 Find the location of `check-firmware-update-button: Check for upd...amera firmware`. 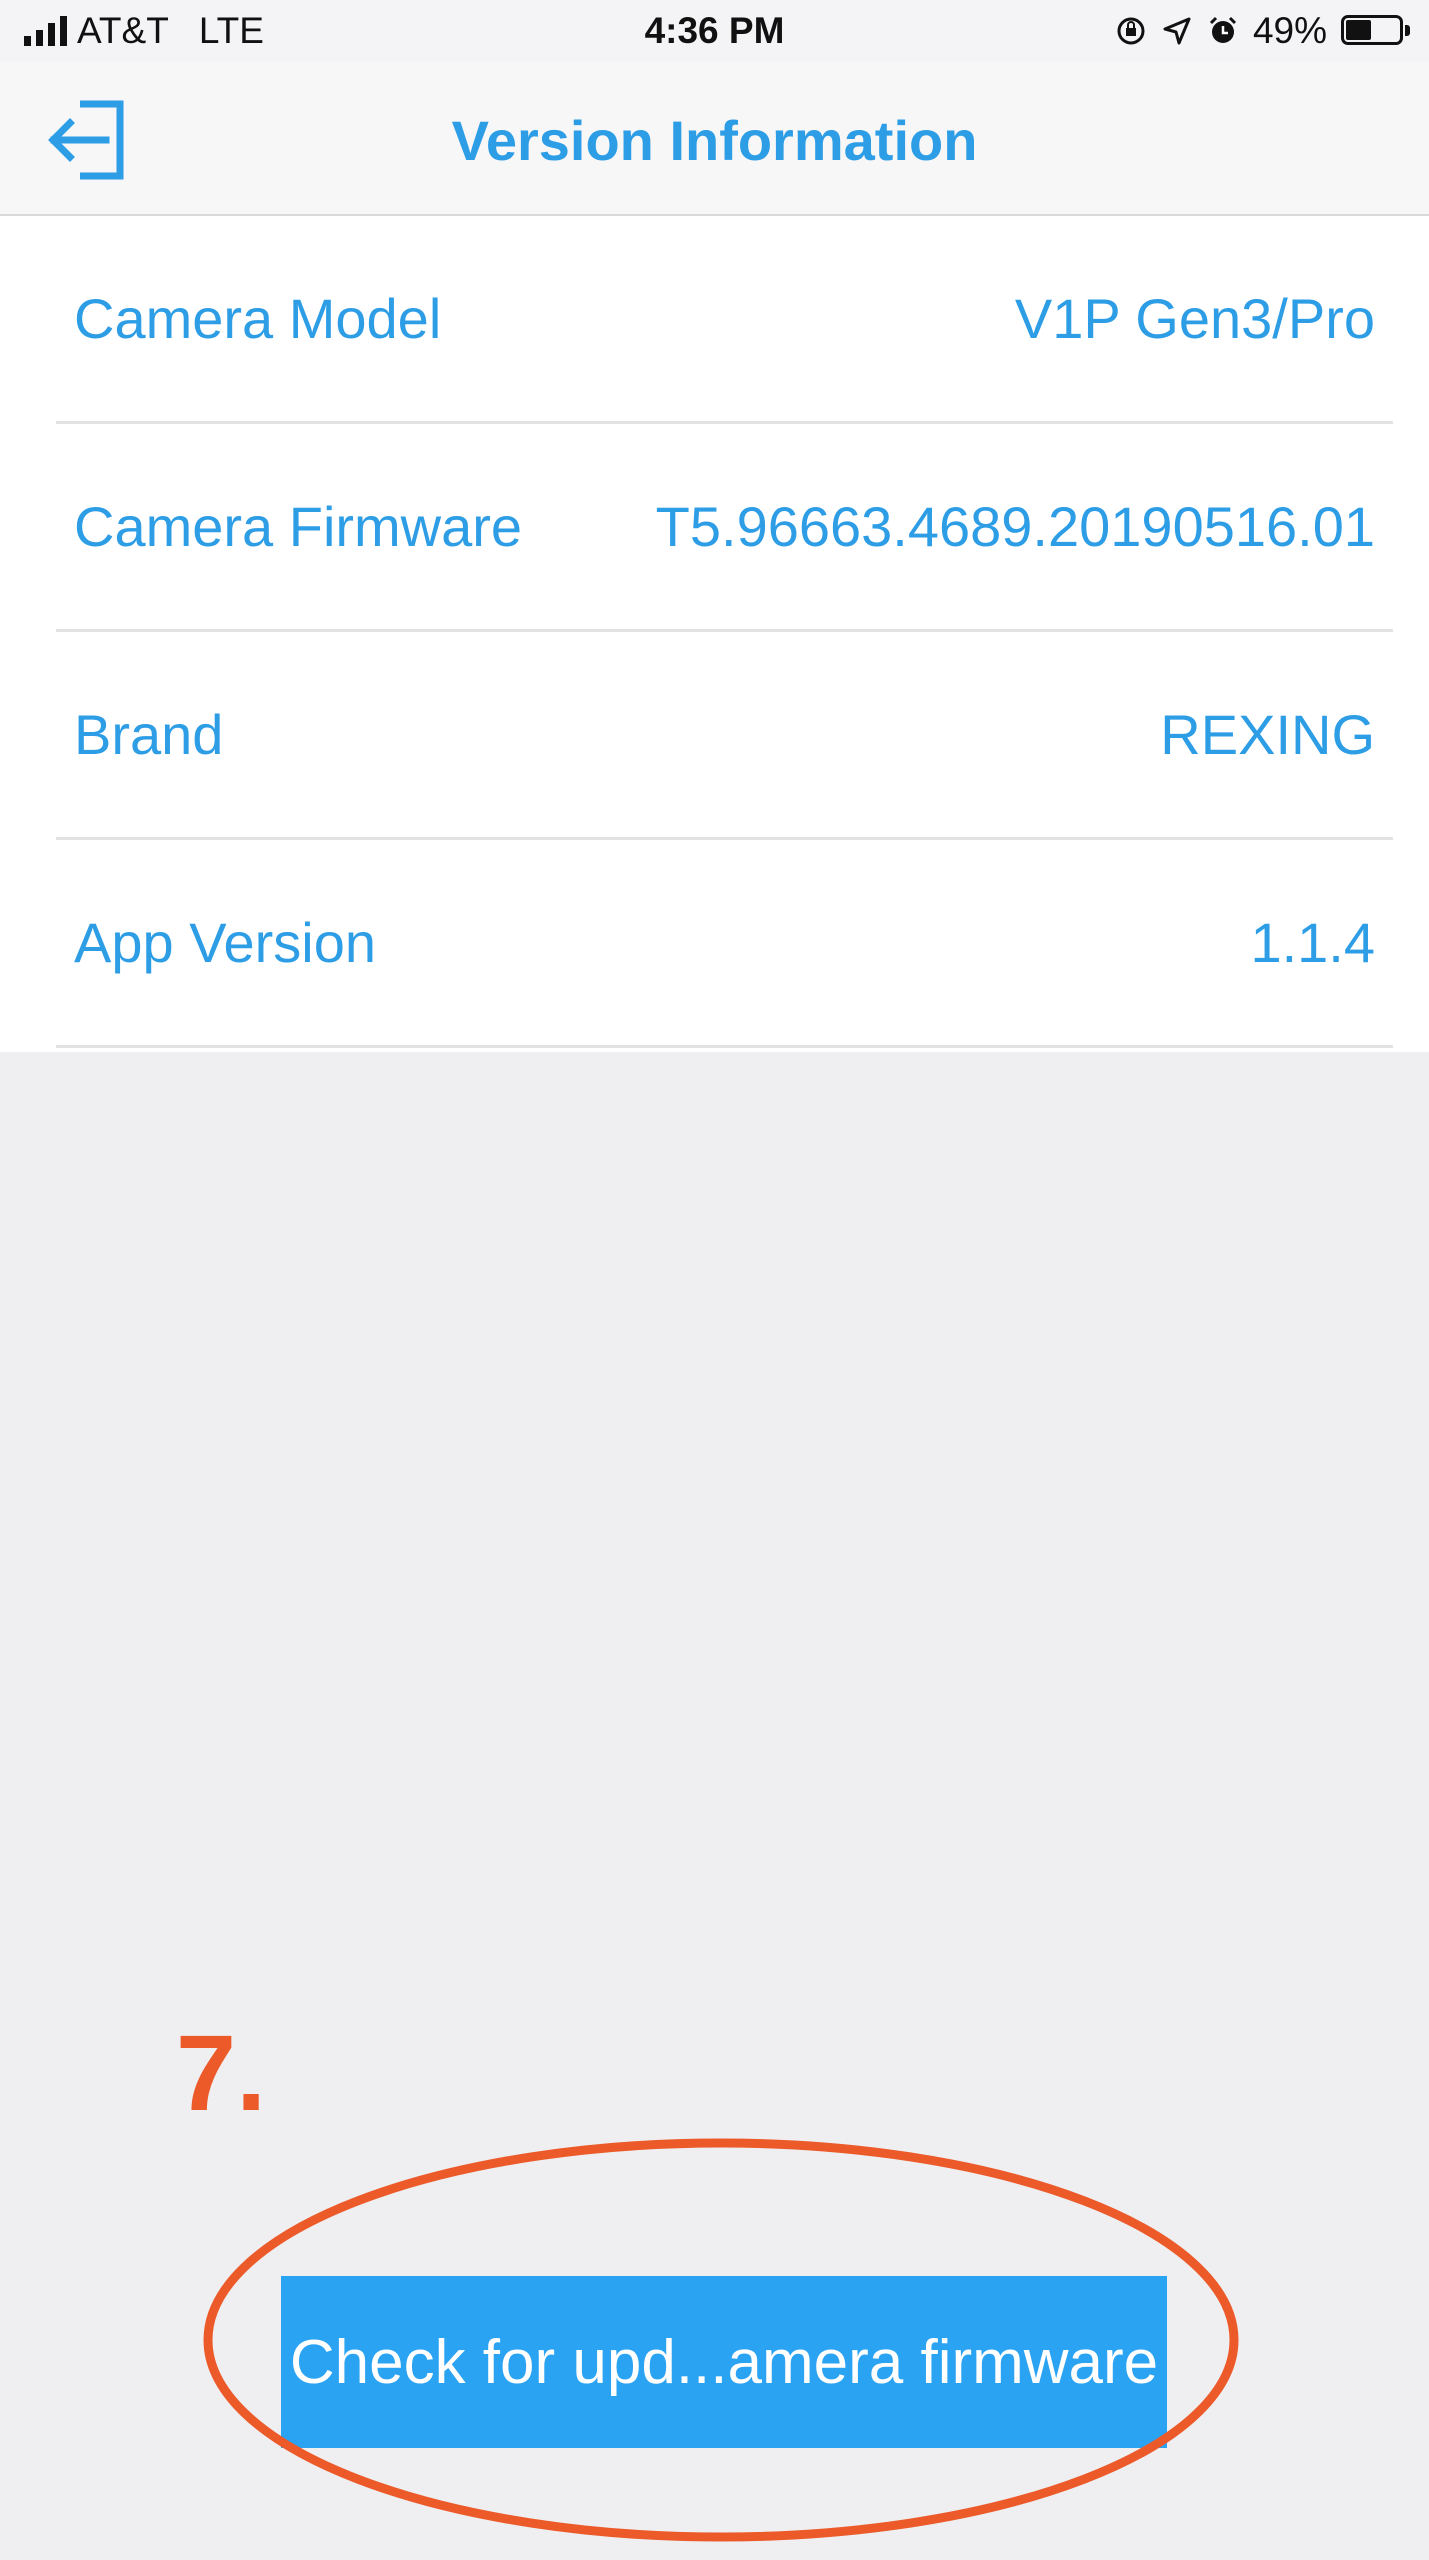

check-firmware-update-button: Check for upd...amera firmware is located at coordinates (724, 2362).